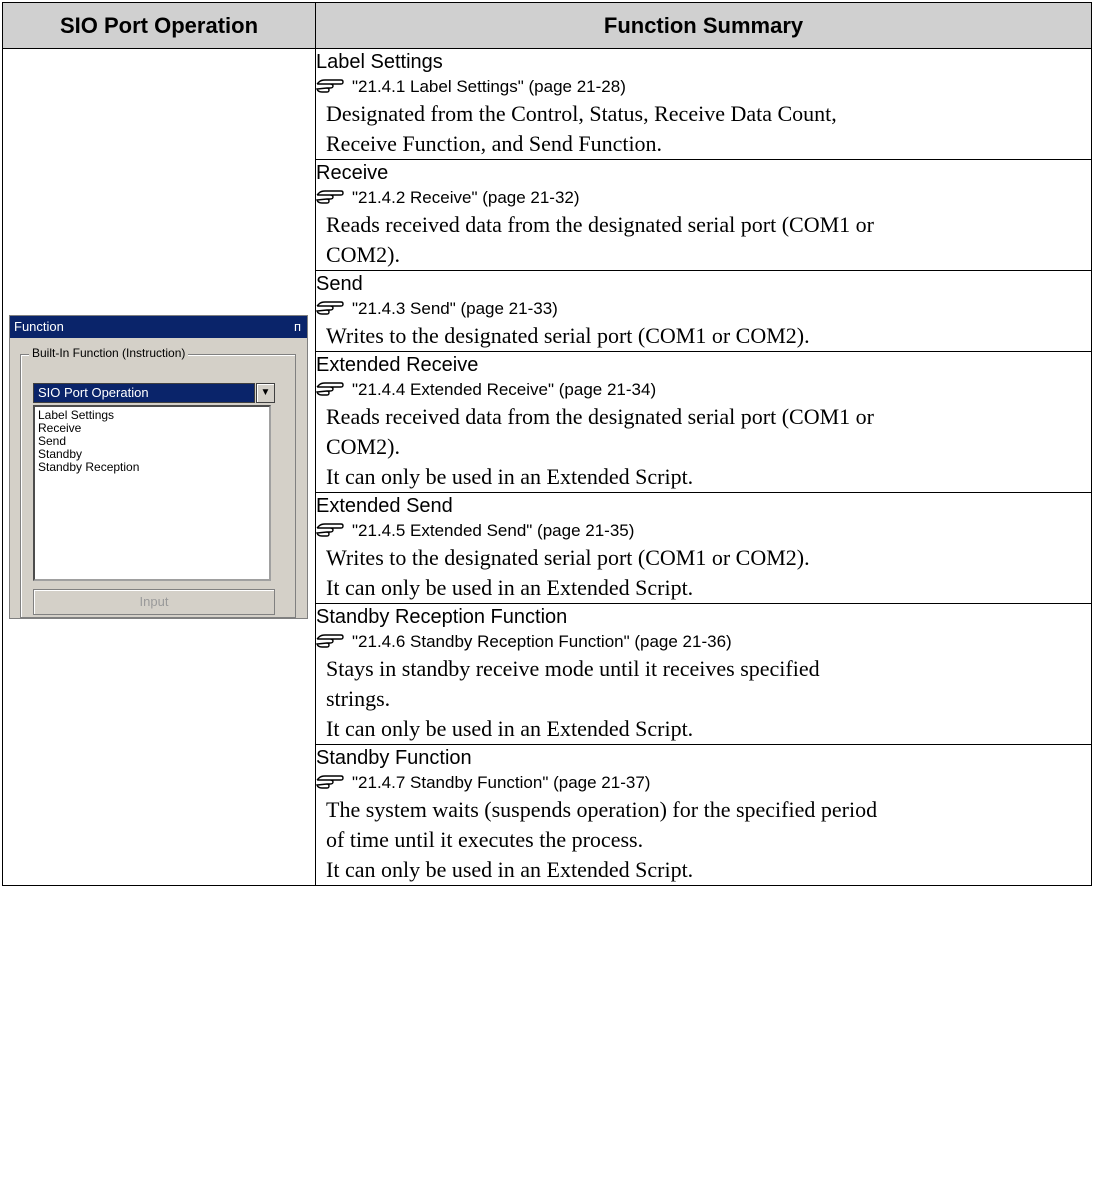 The width and height of the screenshot is (1095, 1180). Describe the element at coordinates (501, 783) in the screenshot. I see `reference-link: "21.4.7 Standby Function" (page 21-37)` at that location.